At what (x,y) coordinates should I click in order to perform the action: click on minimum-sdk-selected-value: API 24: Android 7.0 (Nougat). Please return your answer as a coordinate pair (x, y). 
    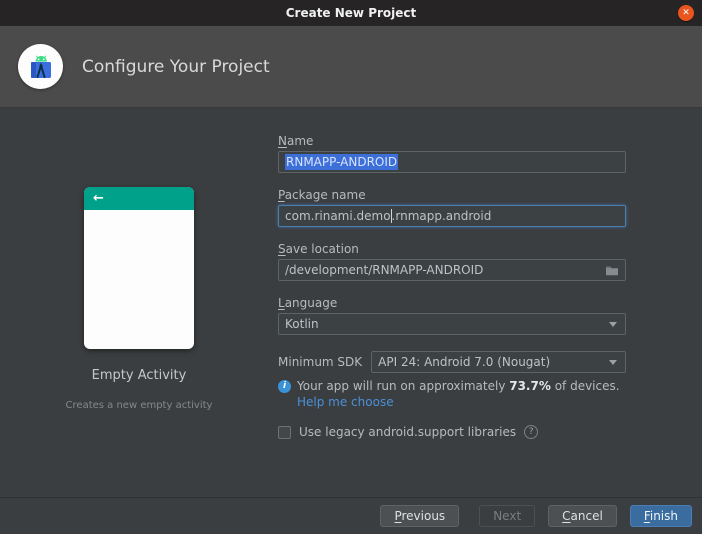
    Looking at the image, I should click on (464, 362).